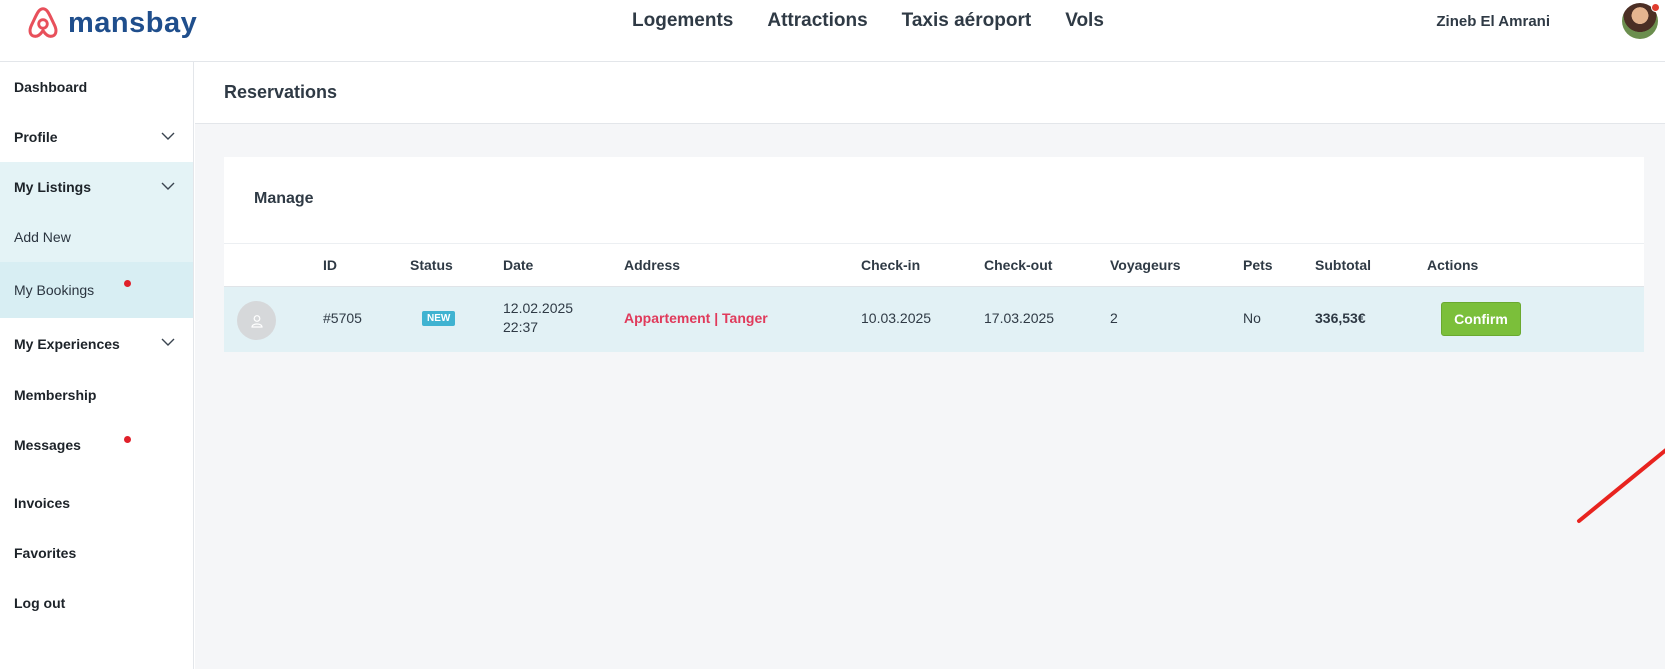 The height and width of the screenshot is (669, 1665). What do you see at coordinates (40, 603) in the screenshot?
I see `sidebar-item-label: Log out` at bounding box center [40, 603].